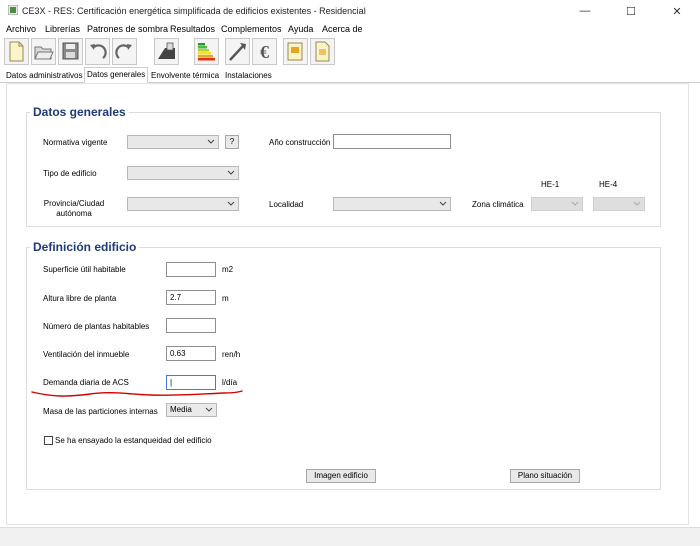 The image size is (700, 546). I want to click on datos-generales-title: Datos generales, so click(79, 112).